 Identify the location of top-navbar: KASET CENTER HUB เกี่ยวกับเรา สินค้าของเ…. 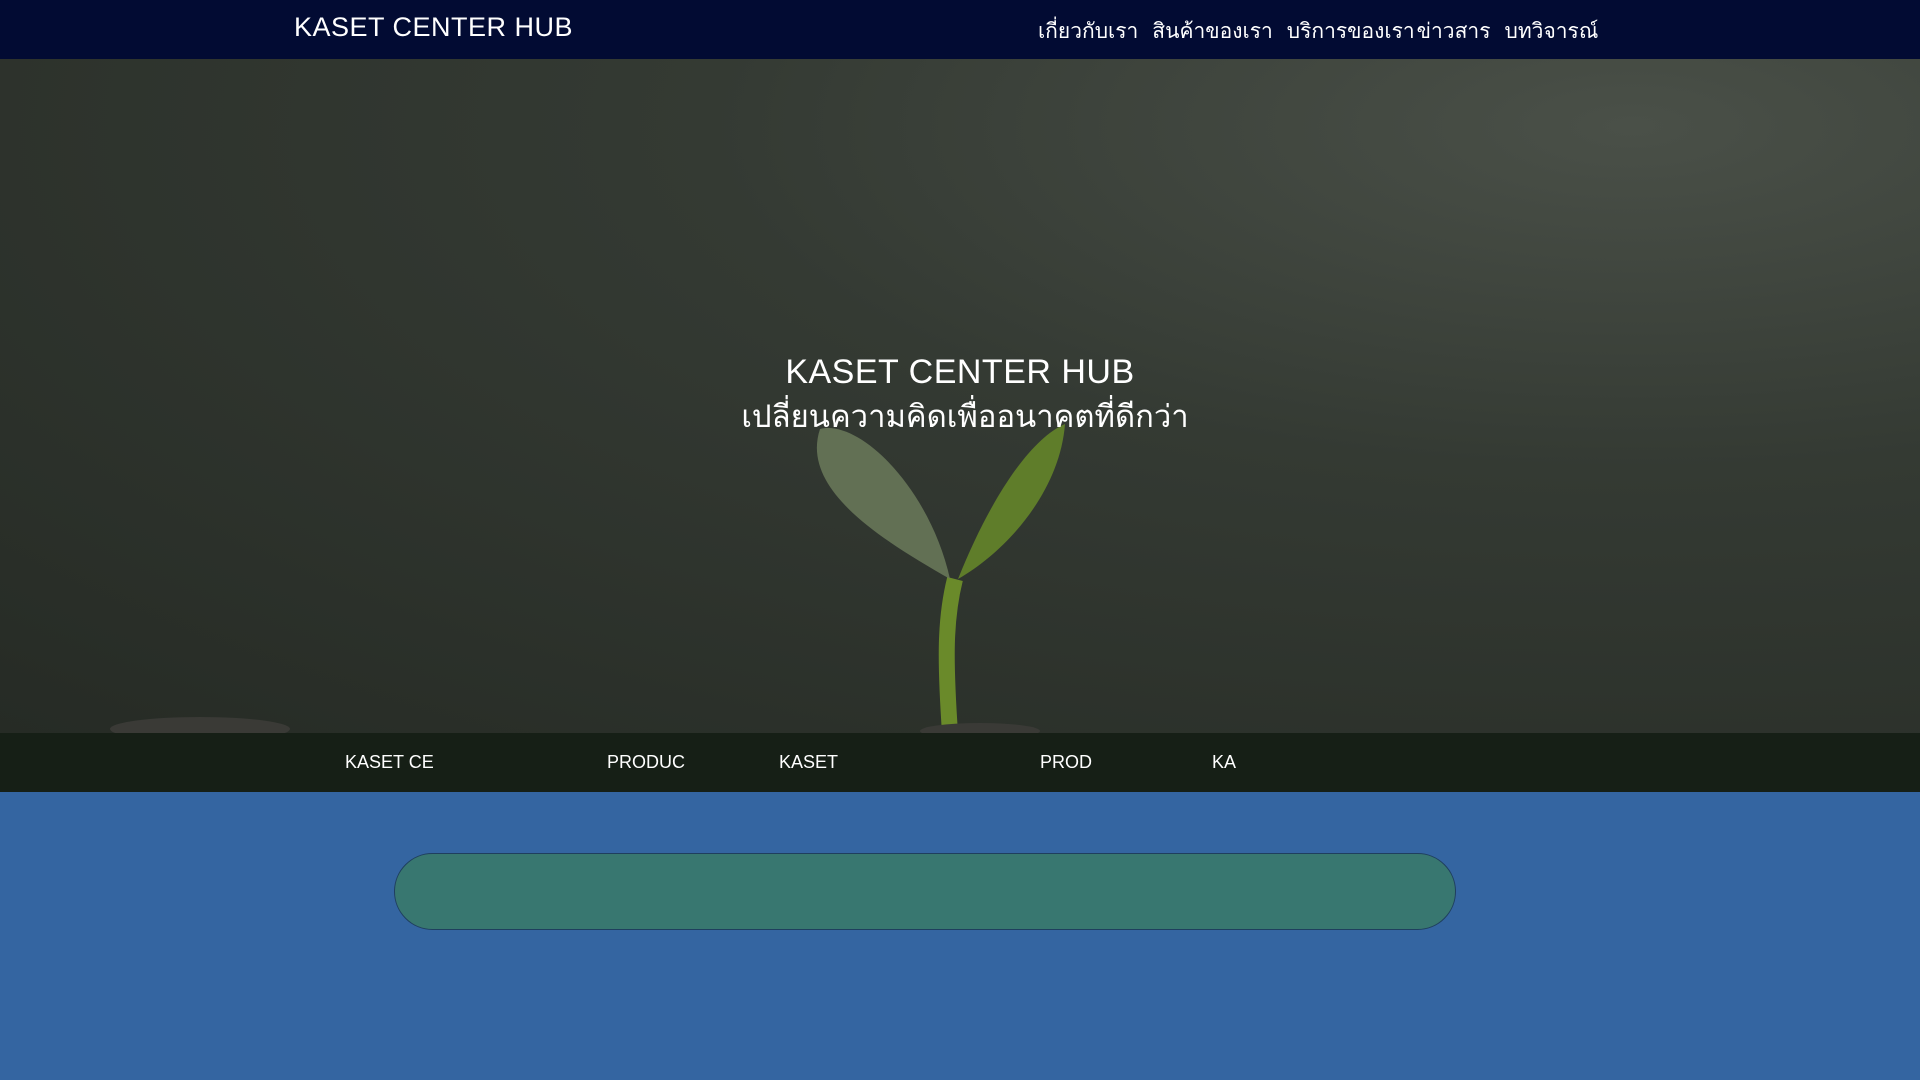
(960, 29).